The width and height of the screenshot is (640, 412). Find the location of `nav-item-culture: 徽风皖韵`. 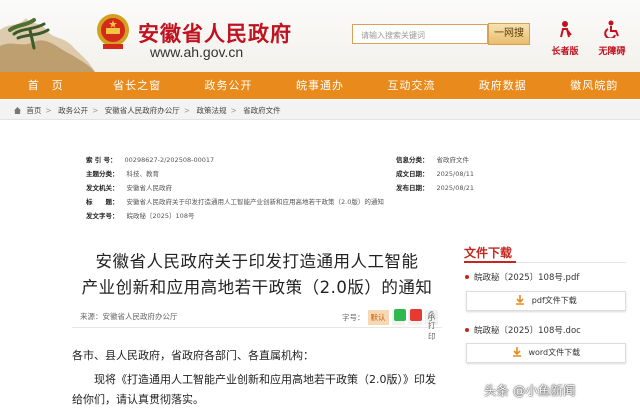

nav-item-culture: 徽风皖韵 is located at coordinates (594, 85).